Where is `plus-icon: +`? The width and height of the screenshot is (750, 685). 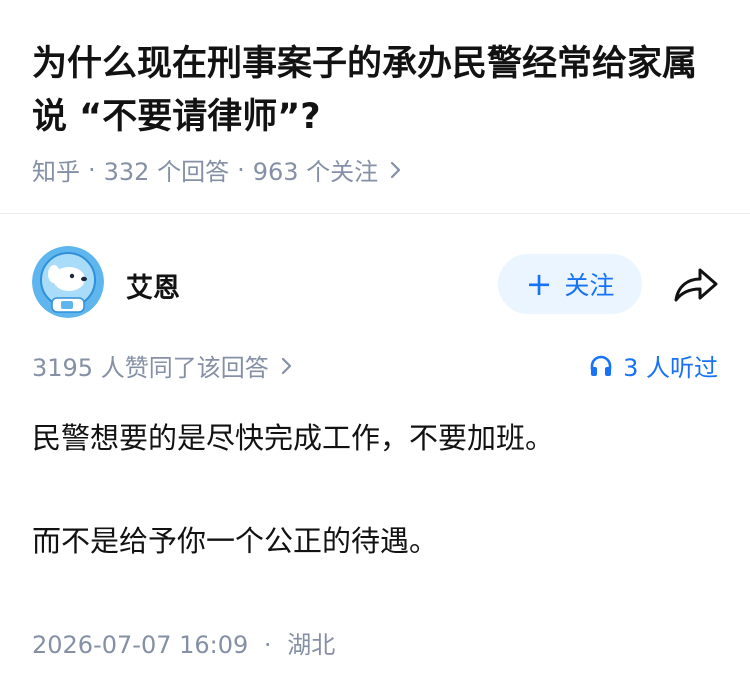
plus-icon: + is located at coordinates (539, 284).